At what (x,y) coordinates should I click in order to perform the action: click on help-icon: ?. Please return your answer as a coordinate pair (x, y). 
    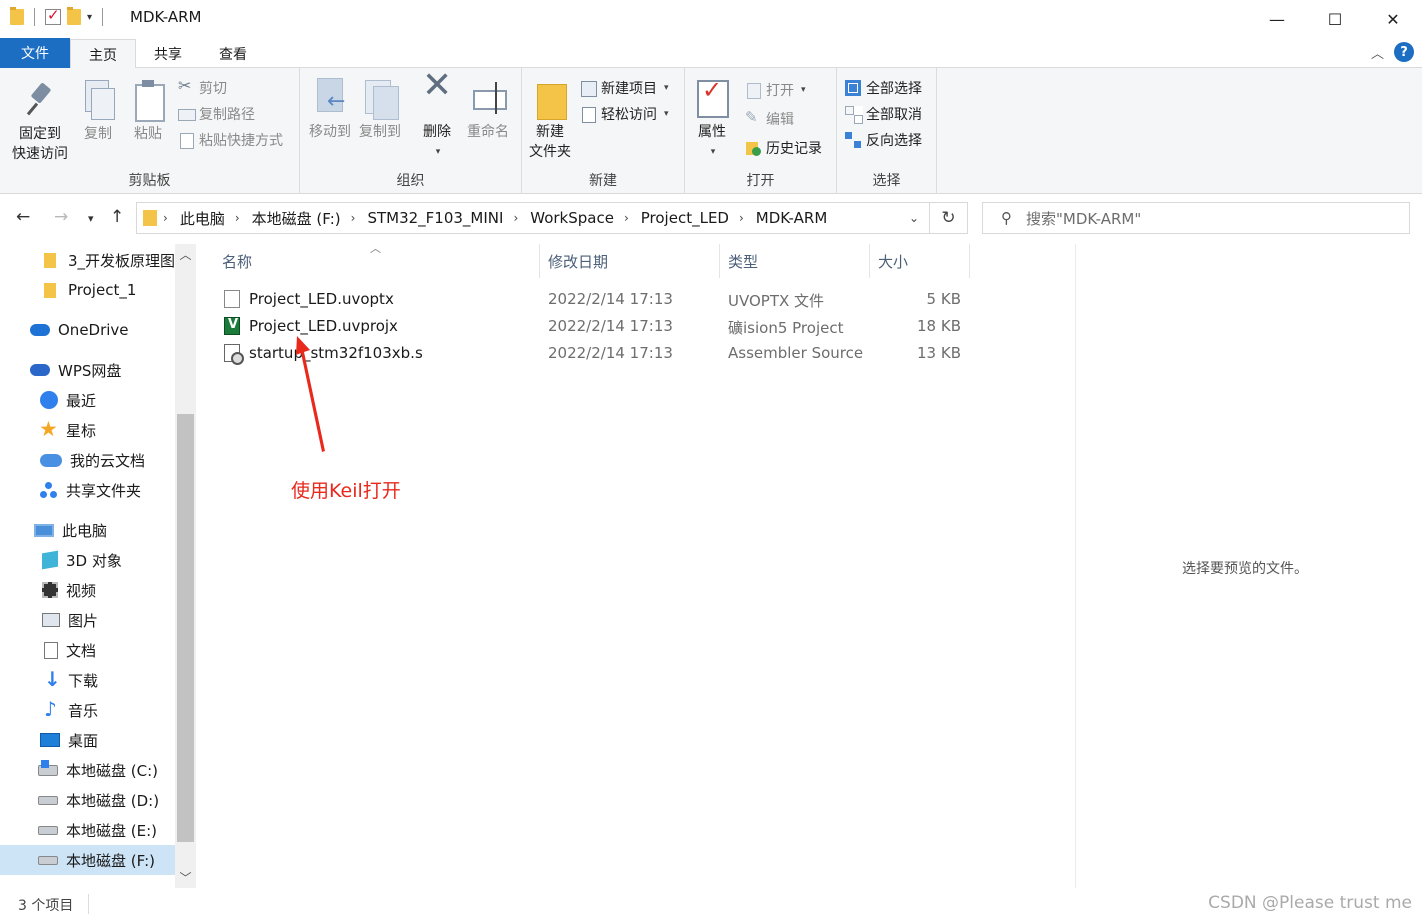
    Looking at the image, I should click on (1404, 52).